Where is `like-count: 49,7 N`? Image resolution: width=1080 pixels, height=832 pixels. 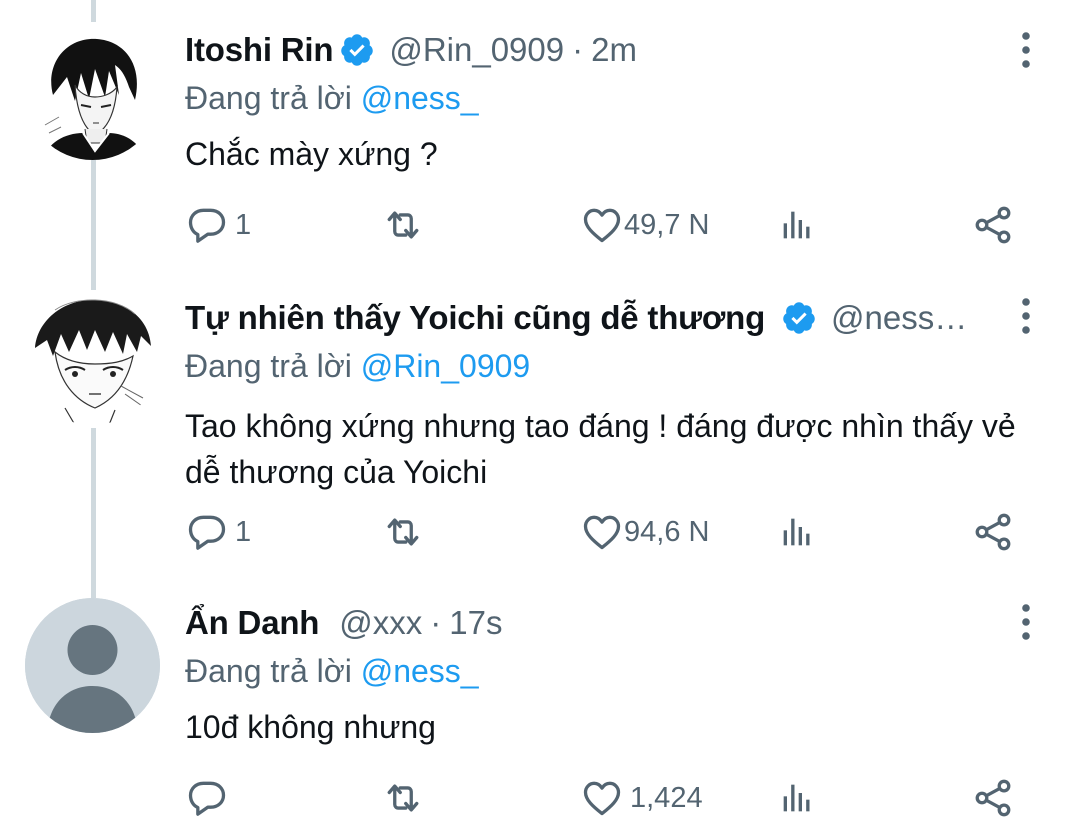 like-count: 49,7 N is located at coordinates (667, 224).